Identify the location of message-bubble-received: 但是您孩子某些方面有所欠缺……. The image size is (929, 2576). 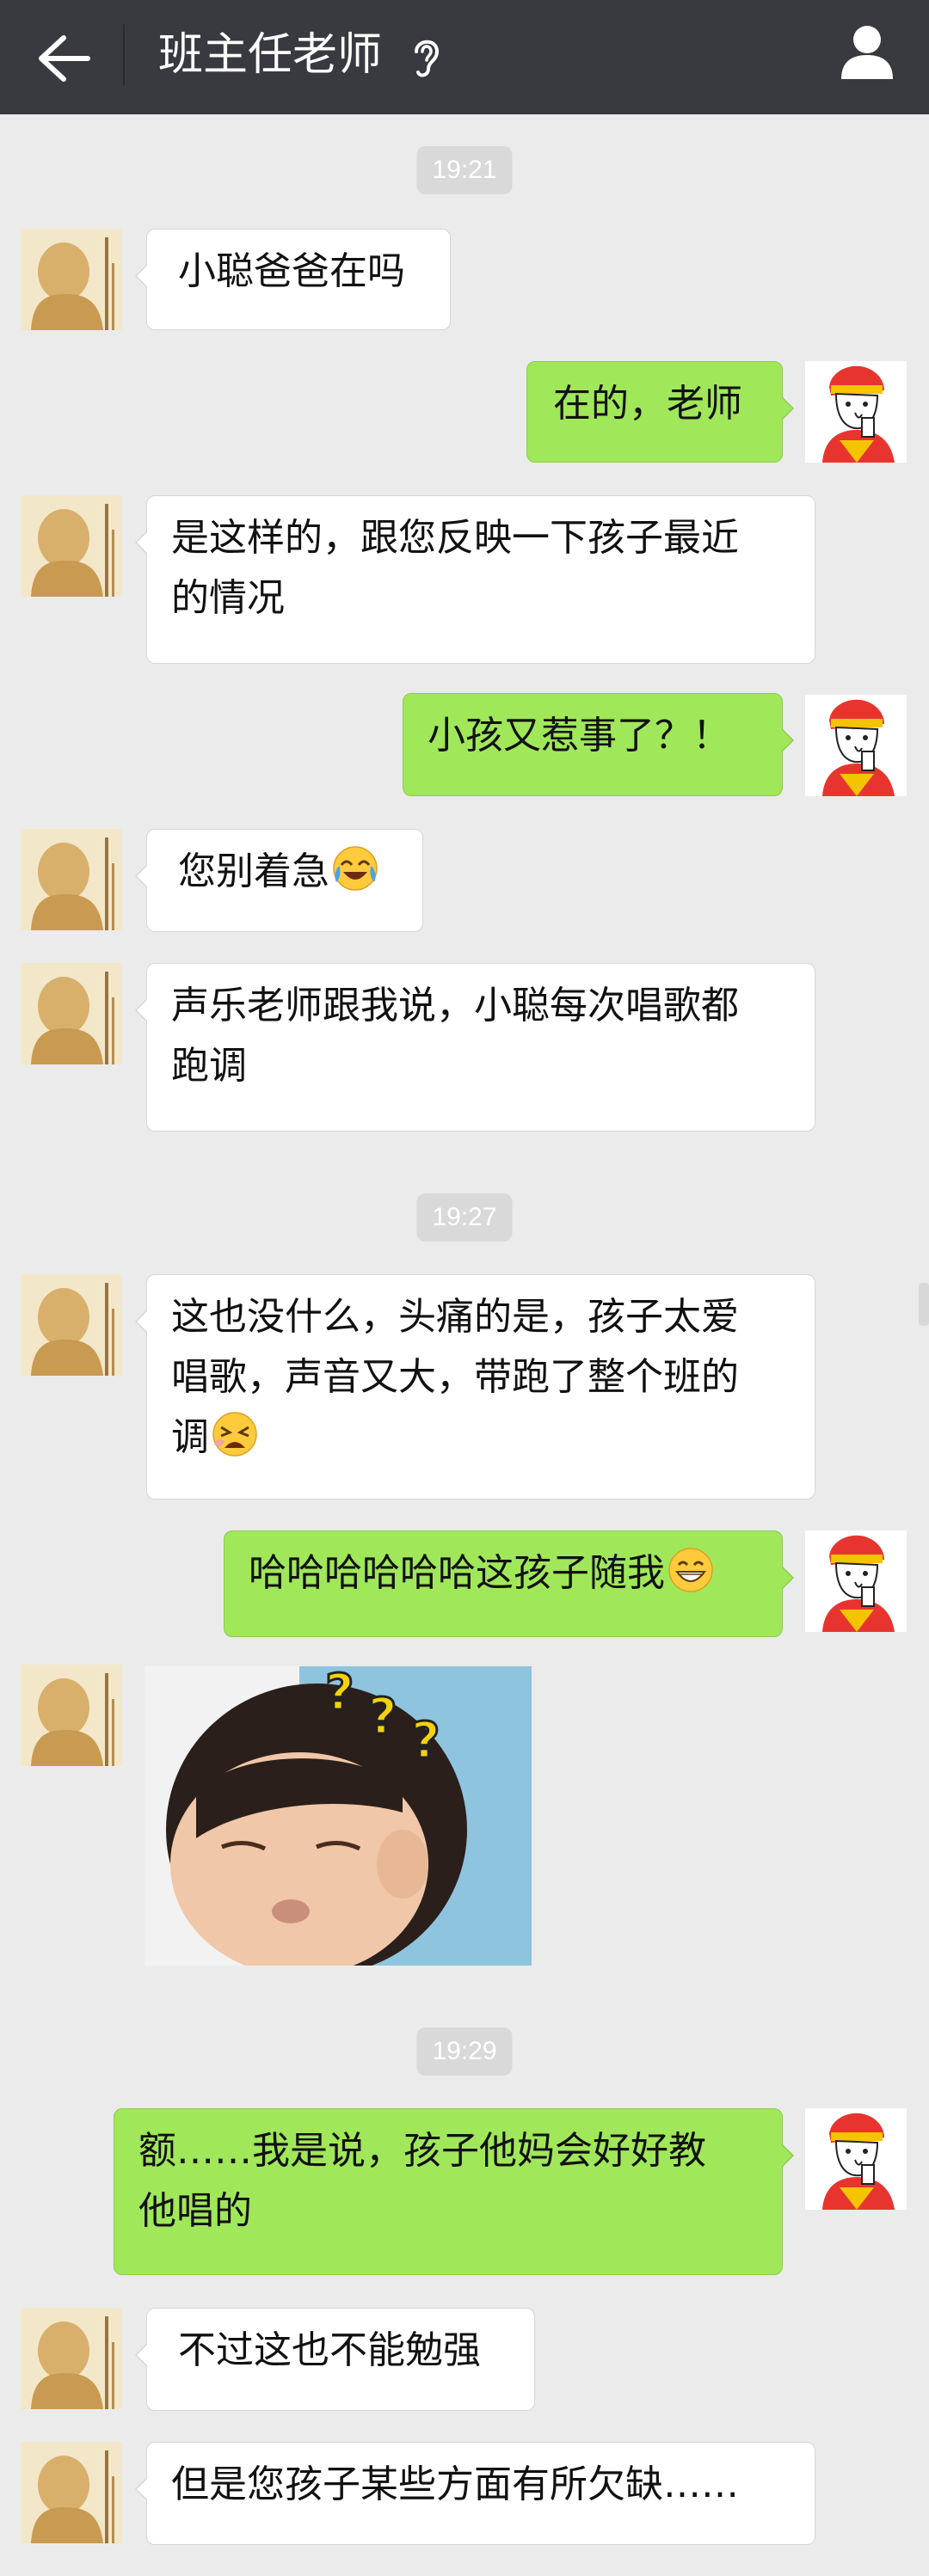
(475, 2493).